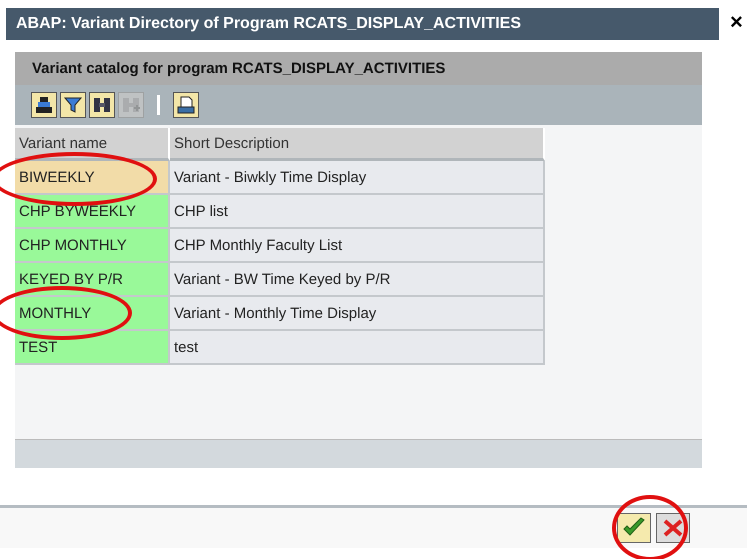 Image resolution: width=747 pixels, height=559 pixels. I want to click on variant-name-cell: MONTHLY, so click(92, 314).